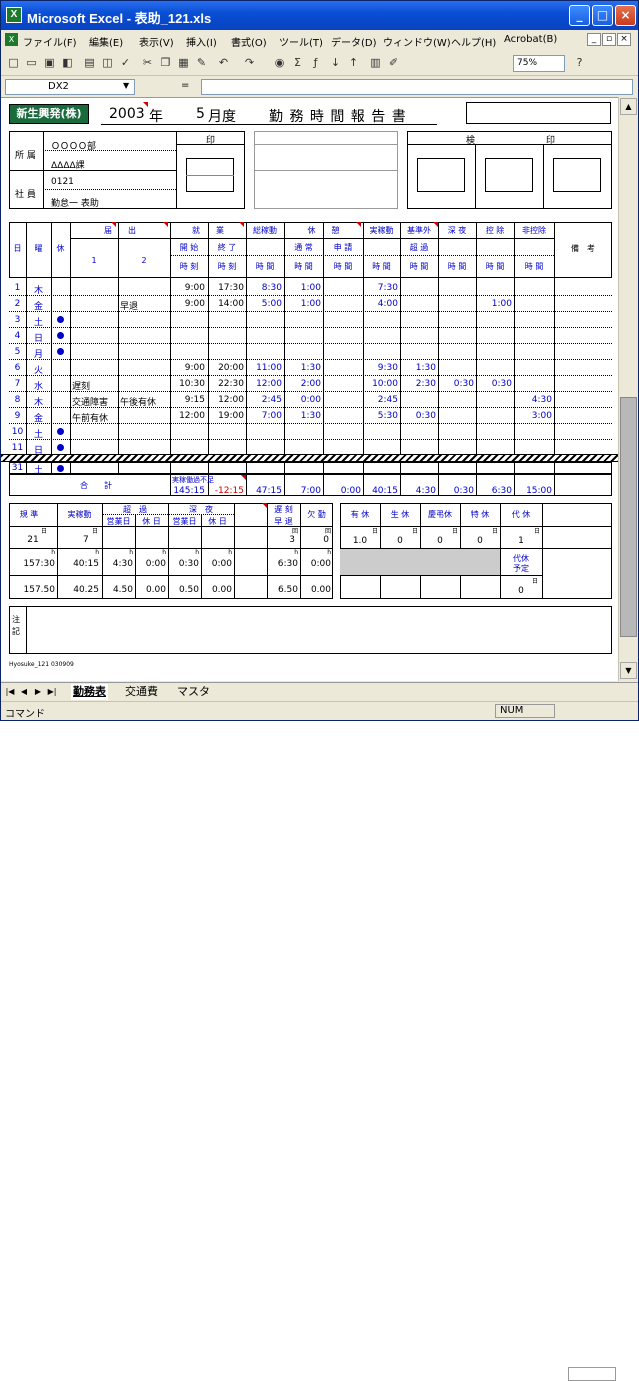  I want to click on col-kojo: 控 除, so click(495, 230).